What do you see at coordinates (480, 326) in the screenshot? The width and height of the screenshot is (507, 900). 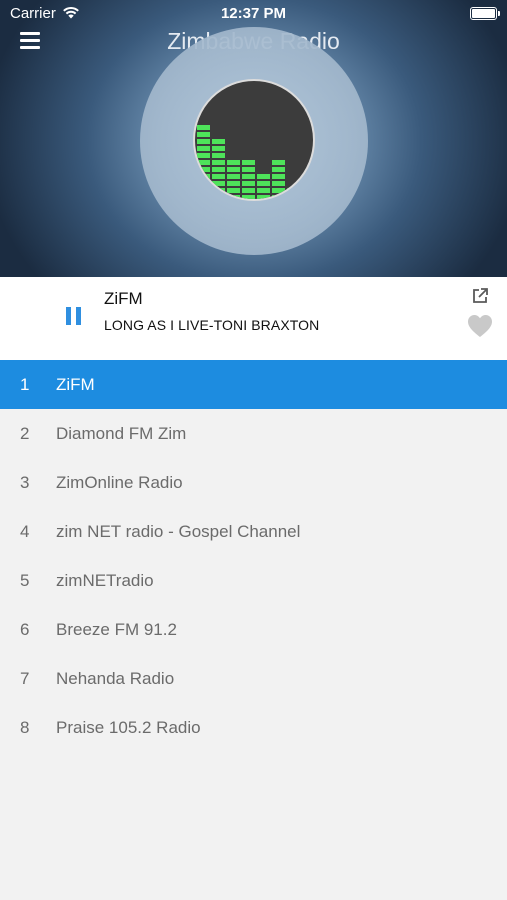 I see `heart-icon` at bounding box center [480, 326].